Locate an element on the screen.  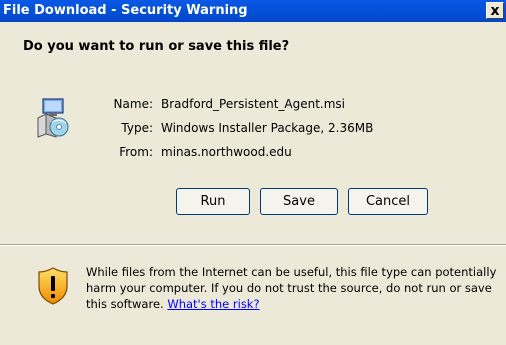
close-icon: x is located at coordinates (495, 10).